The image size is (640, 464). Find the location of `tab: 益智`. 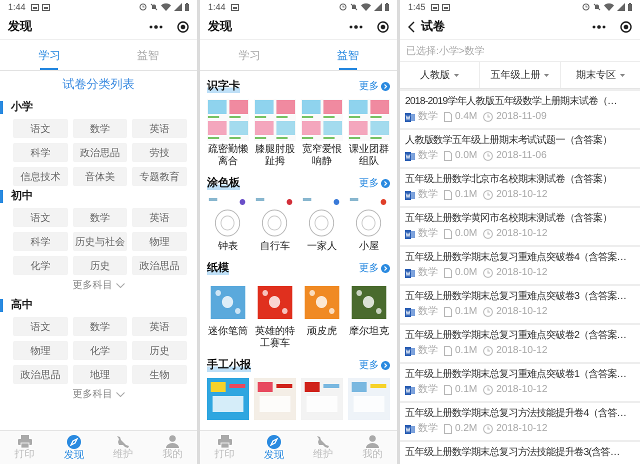

tab: 益智 is located at coordinates (347, 55).